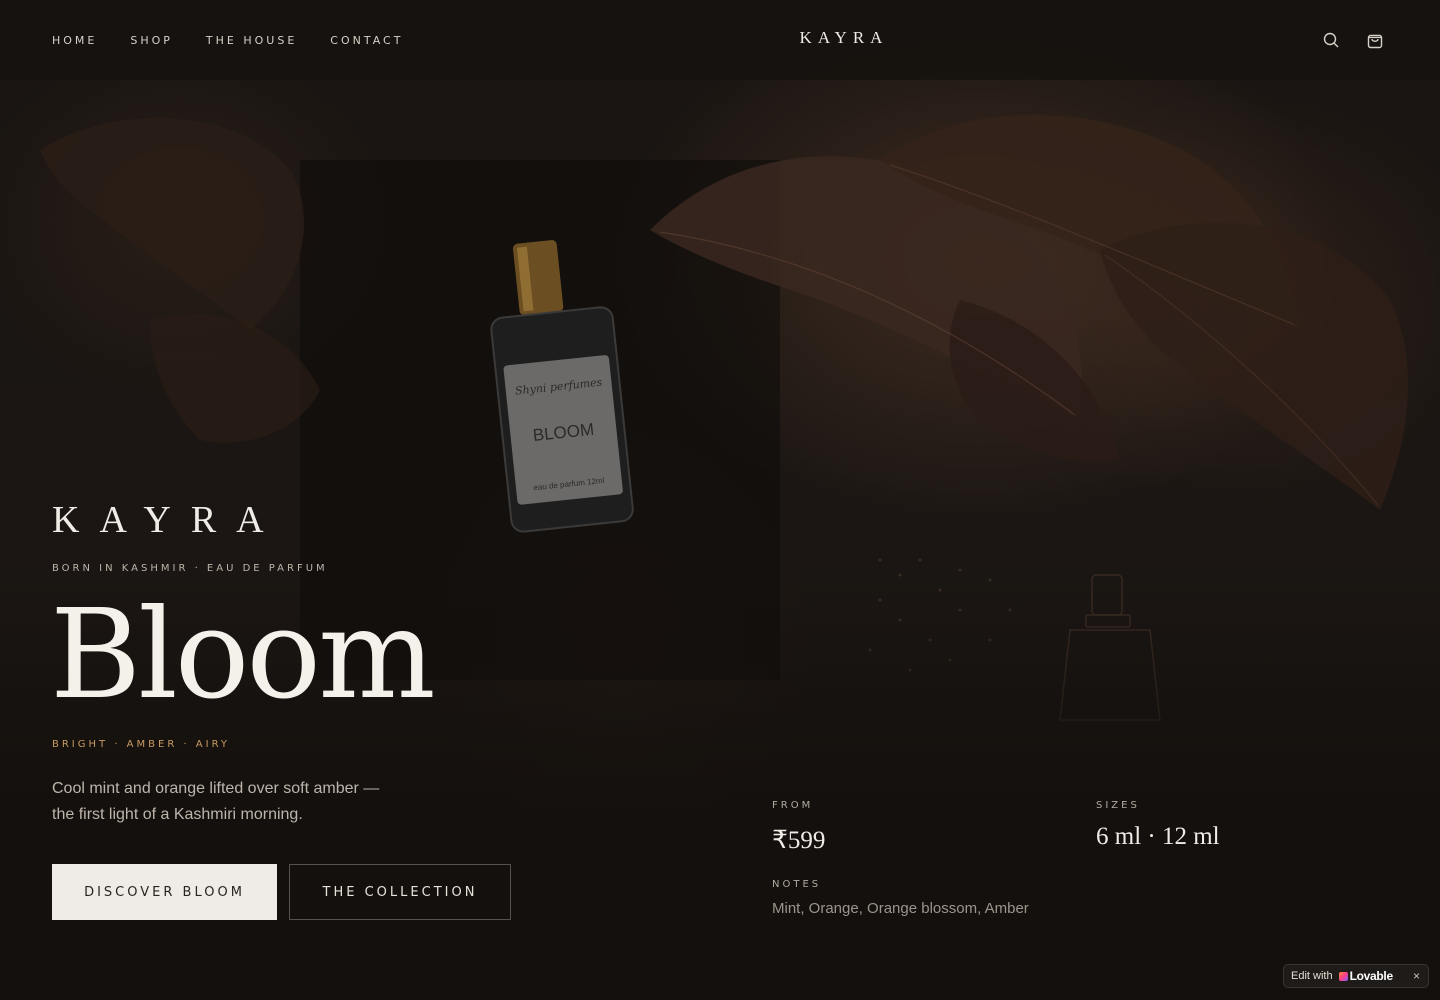  What do you see at coordinates (190, 568) in the screenshot?
I see `hero-tagline: BORN IN KASHMIR · EAU DE PARFUM` at bounding box center [190, 568].